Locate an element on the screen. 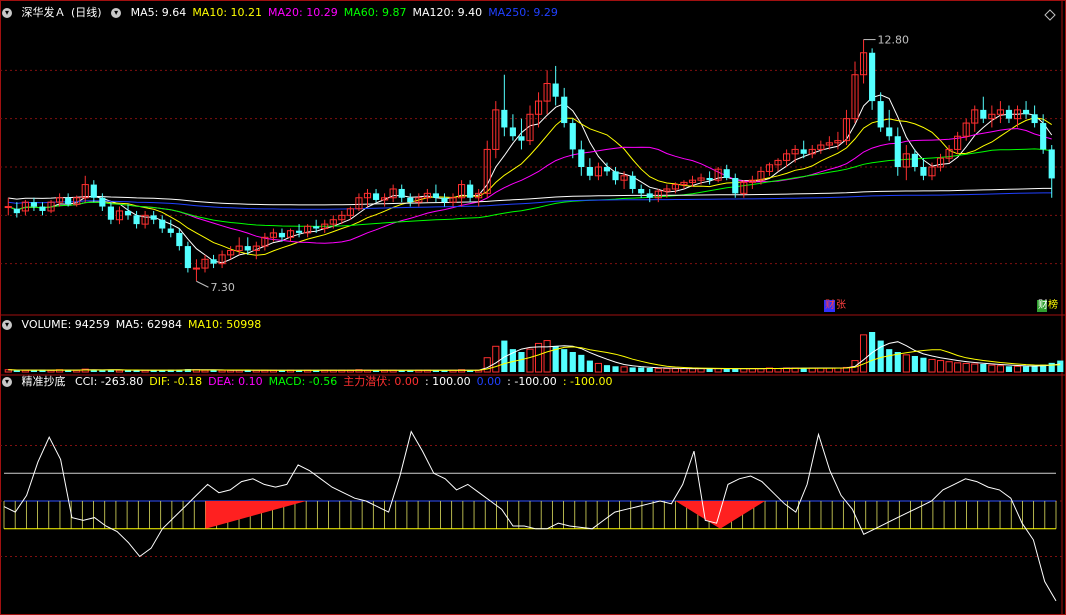  stock-name: 深华发Ａ is located at coordinates (43, 12).